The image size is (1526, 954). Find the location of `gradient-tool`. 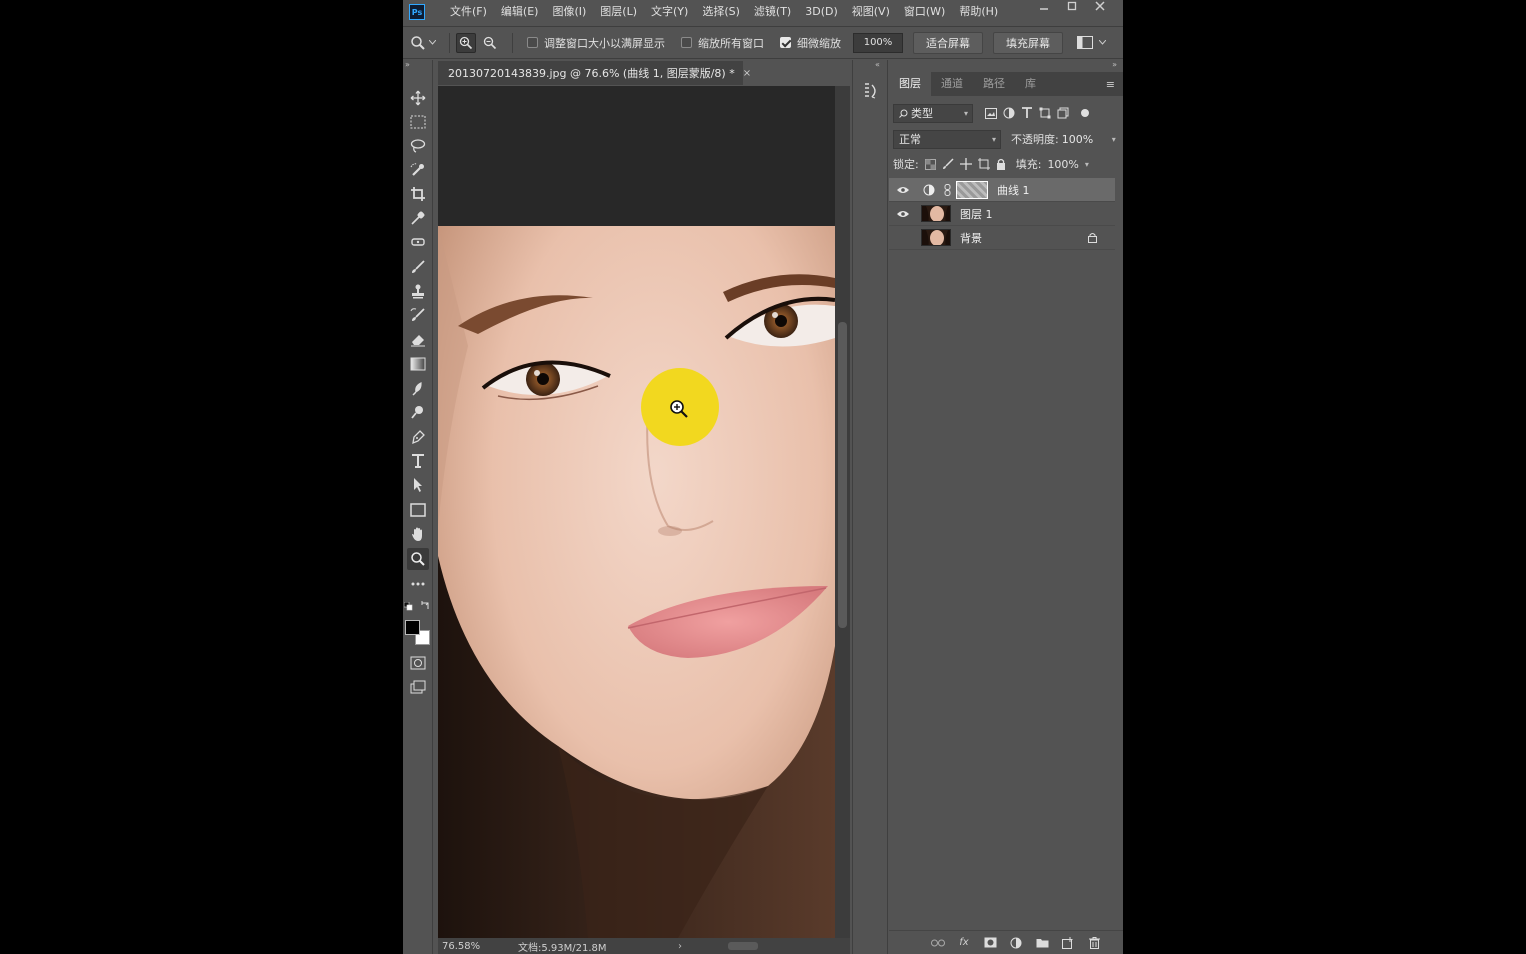

gradient-tool is located at coordinates (418, 364).